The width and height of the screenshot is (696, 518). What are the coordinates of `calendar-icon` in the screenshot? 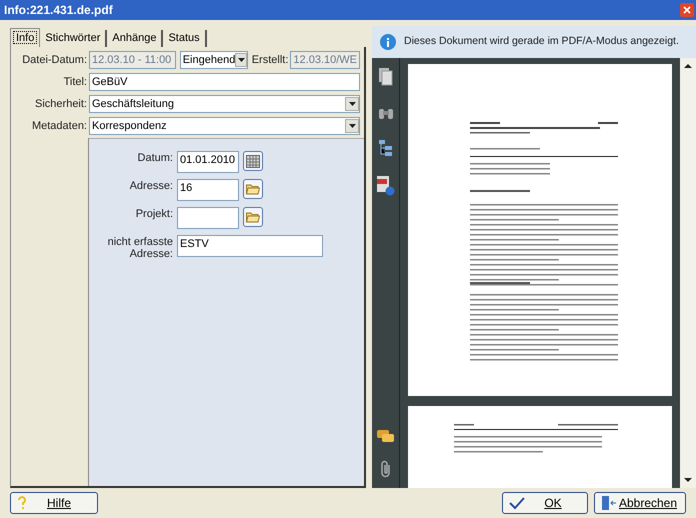 It's located at (253, 161).